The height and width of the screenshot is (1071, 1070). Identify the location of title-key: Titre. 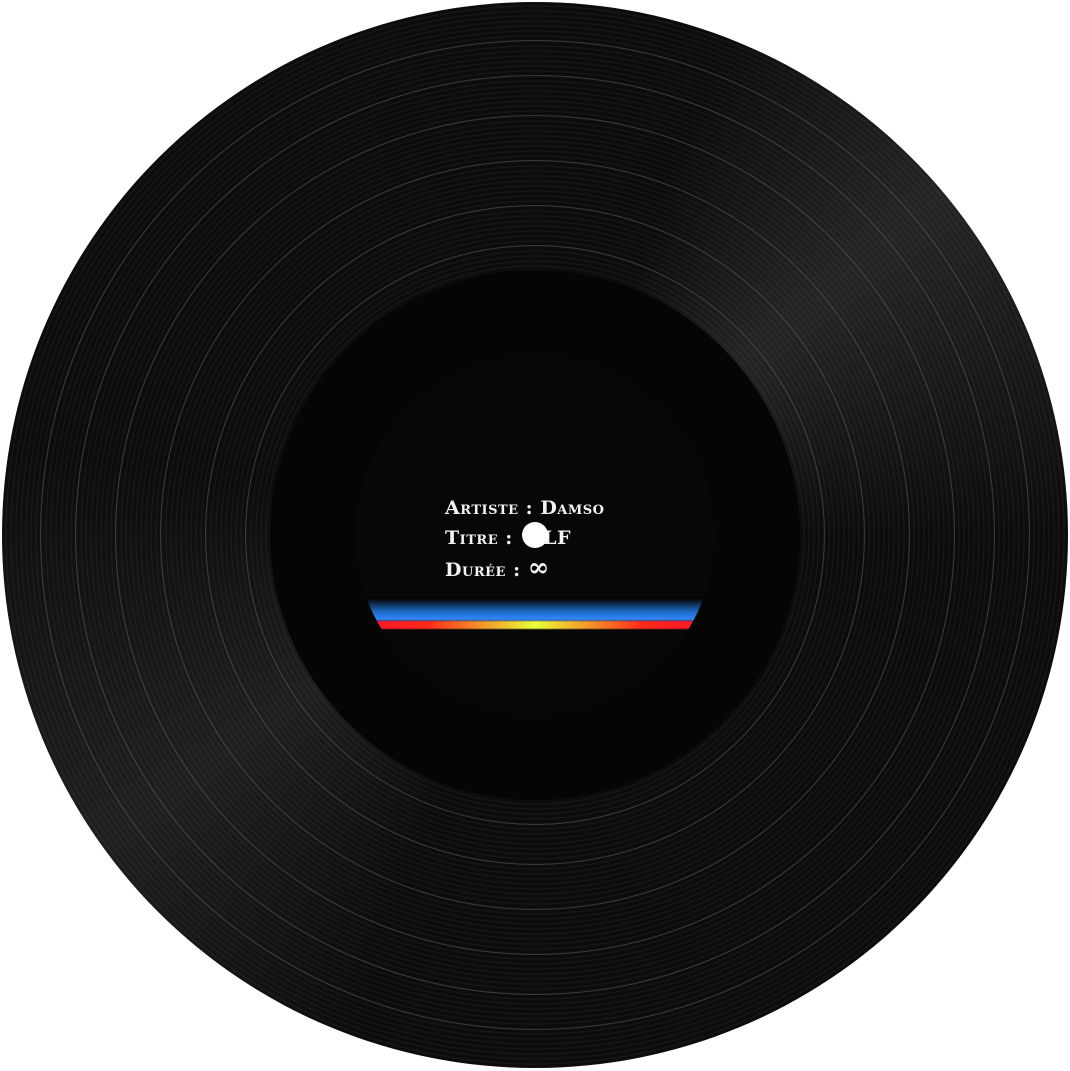
(472, 538).